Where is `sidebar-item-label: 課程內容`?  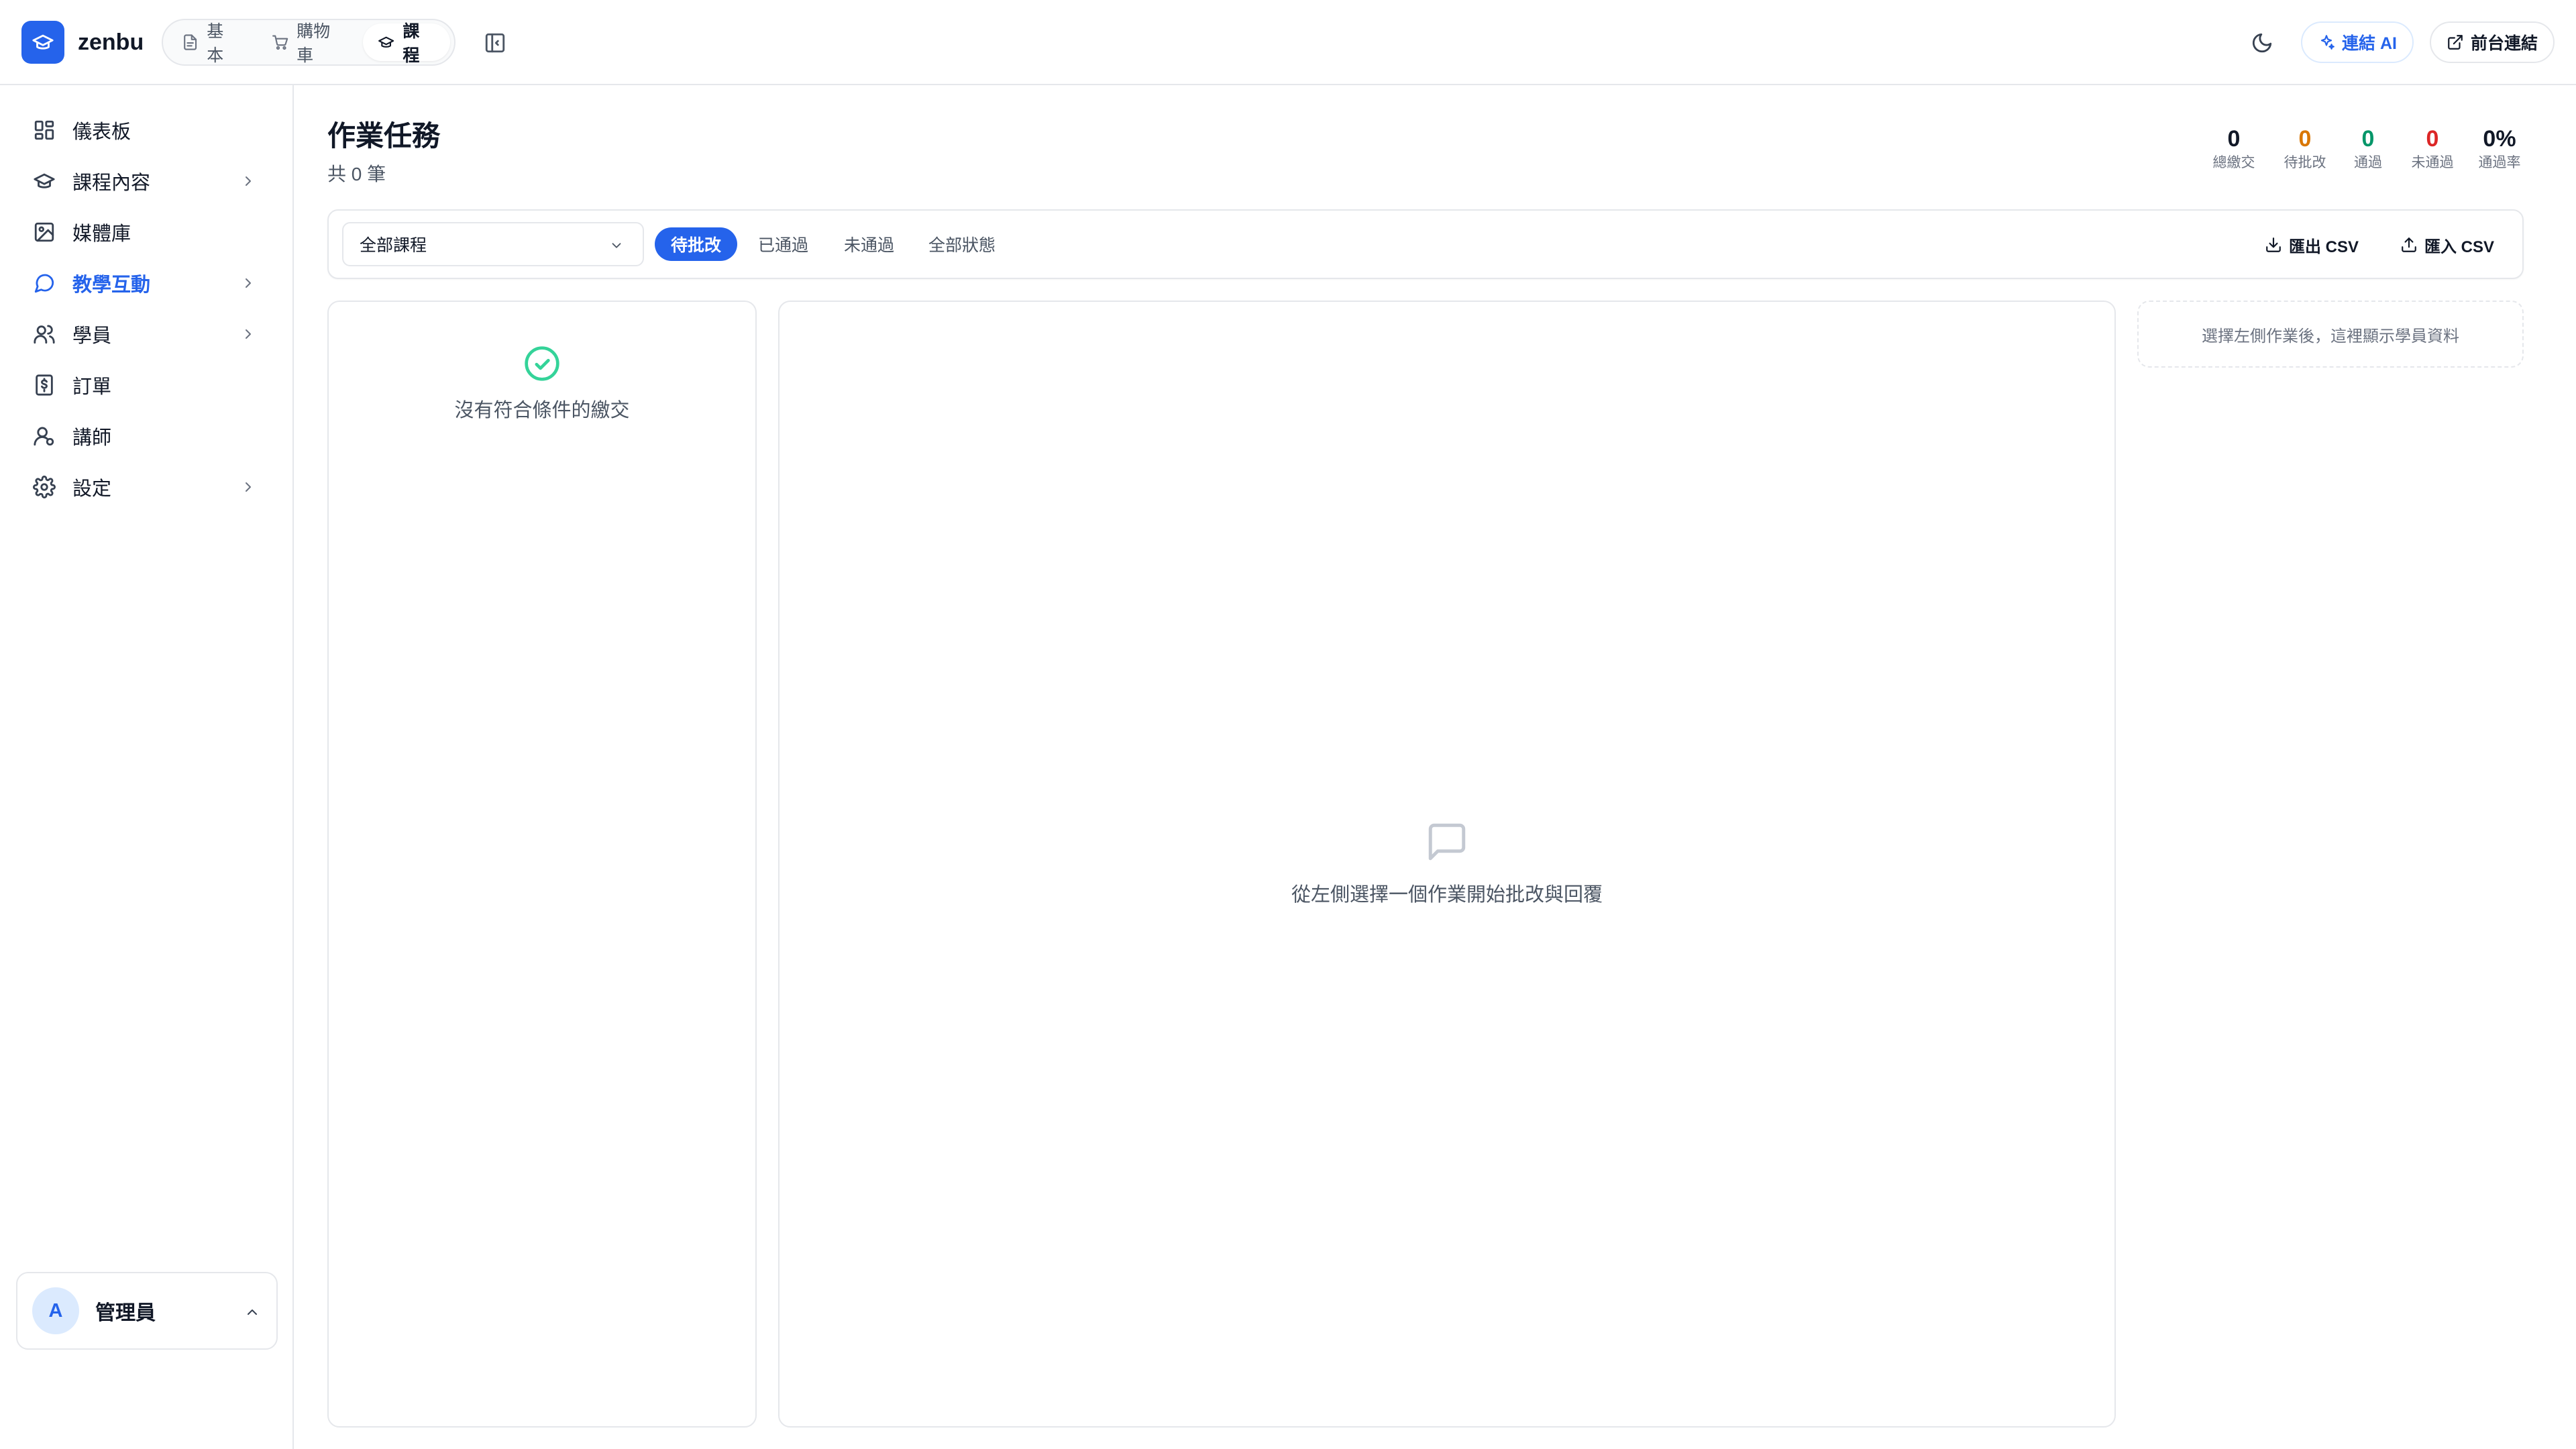 sidebar-item-label: 課程內容 is located at coordinates (111, 183).